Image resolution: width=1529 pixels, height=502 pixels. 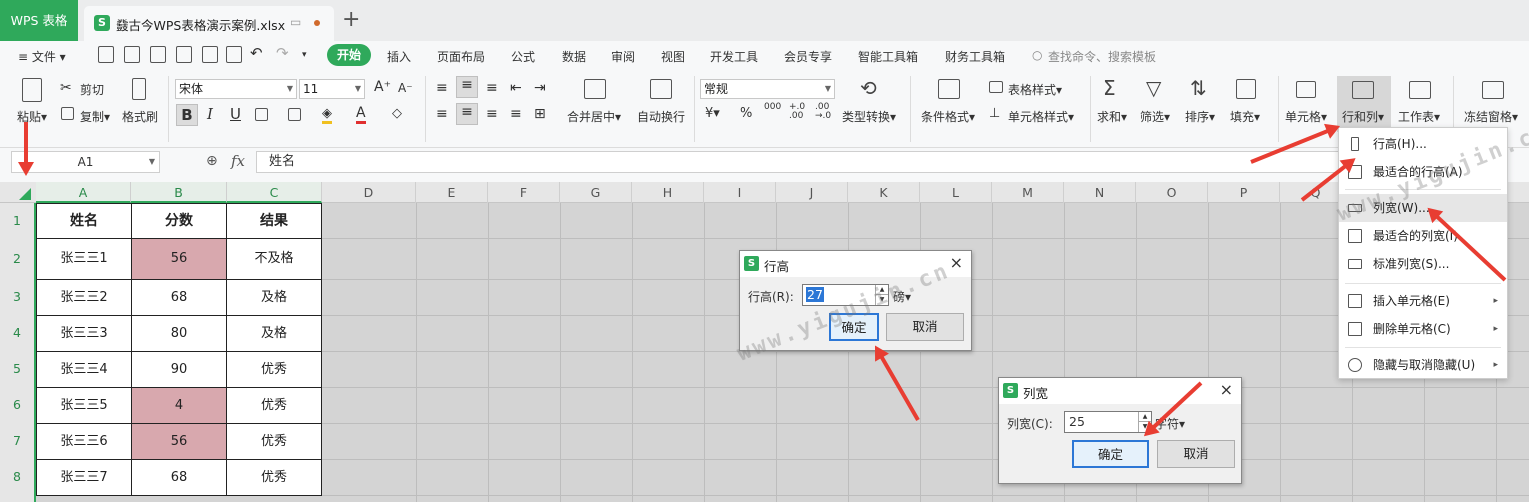 I want to click on file-menu: ≡ 文件 ▾, so click(x=42, y=56).